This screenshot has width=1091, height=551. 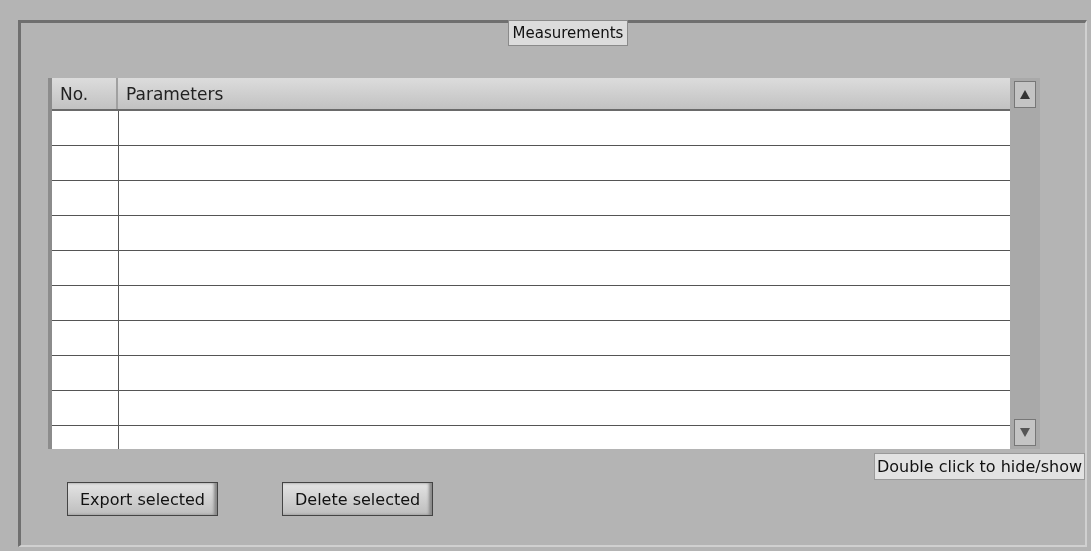 What do you see at coordinates (1025, 263) in the screenshot?
I see `scrollbar` at bounding box center [1025, 263].